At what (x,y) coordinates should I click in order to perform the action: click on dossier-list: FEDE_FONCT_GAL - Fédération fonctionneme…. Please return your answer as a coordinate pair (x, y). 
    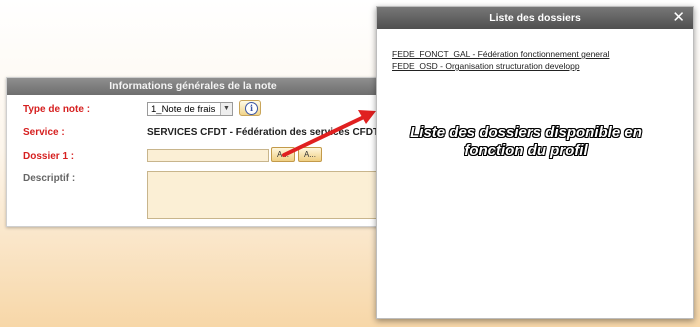
    Looking at the image, I should click on (500, 60).